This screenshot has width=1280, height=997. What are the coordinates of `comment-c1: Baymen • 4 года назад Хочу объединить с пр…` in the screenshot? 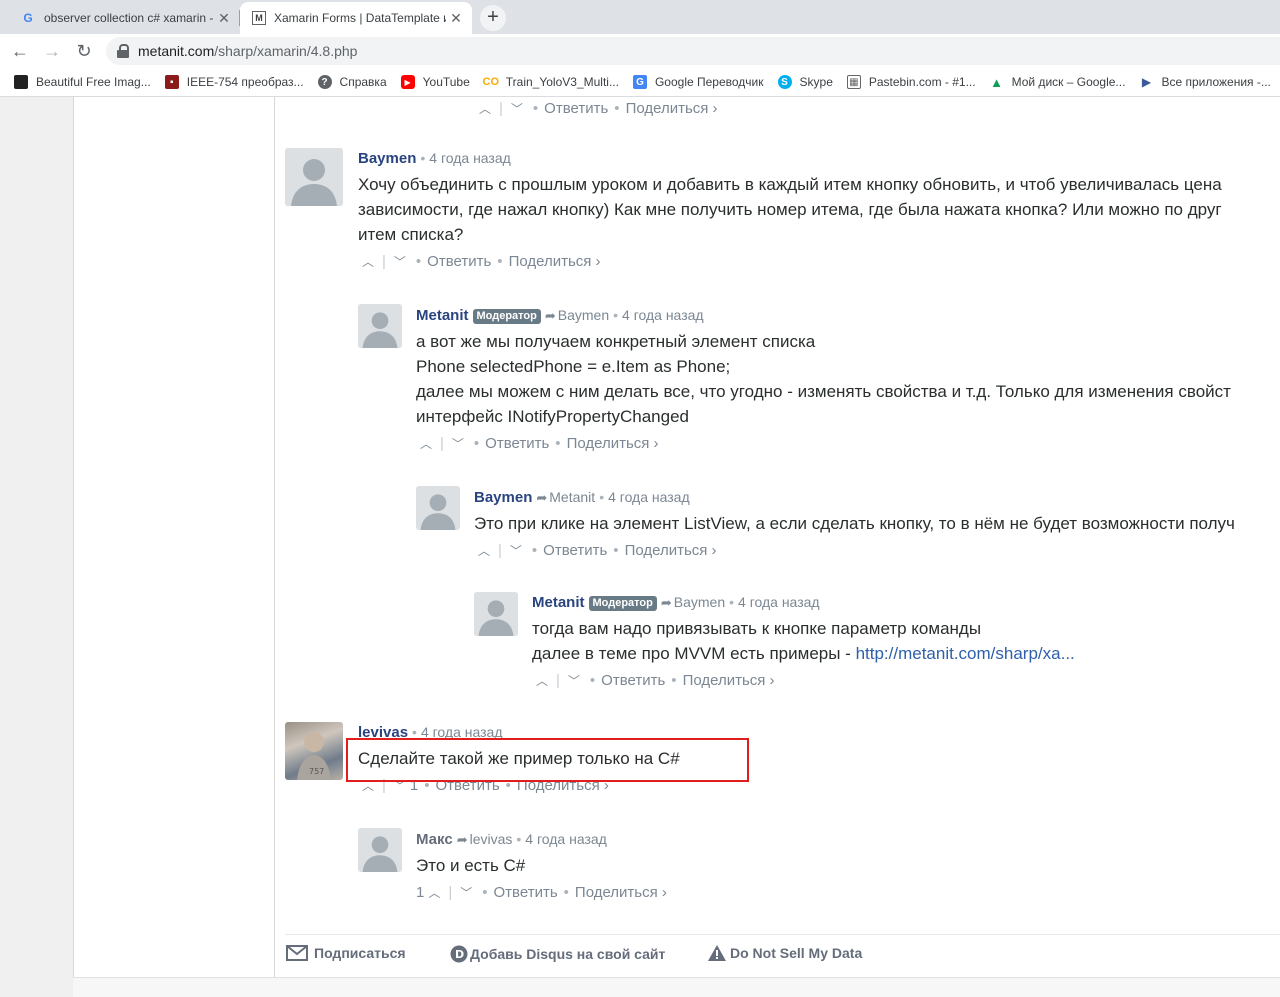 It's located at (790, 210).